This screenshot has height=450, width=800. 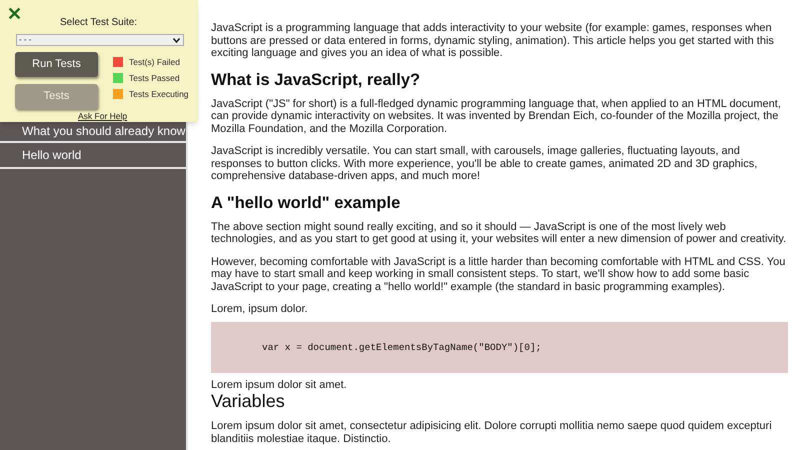 What do you see at coordinates (99, 23) in the screenshot?
I see `select-label: Select Test Suite:` at bounding box center [99, 23].